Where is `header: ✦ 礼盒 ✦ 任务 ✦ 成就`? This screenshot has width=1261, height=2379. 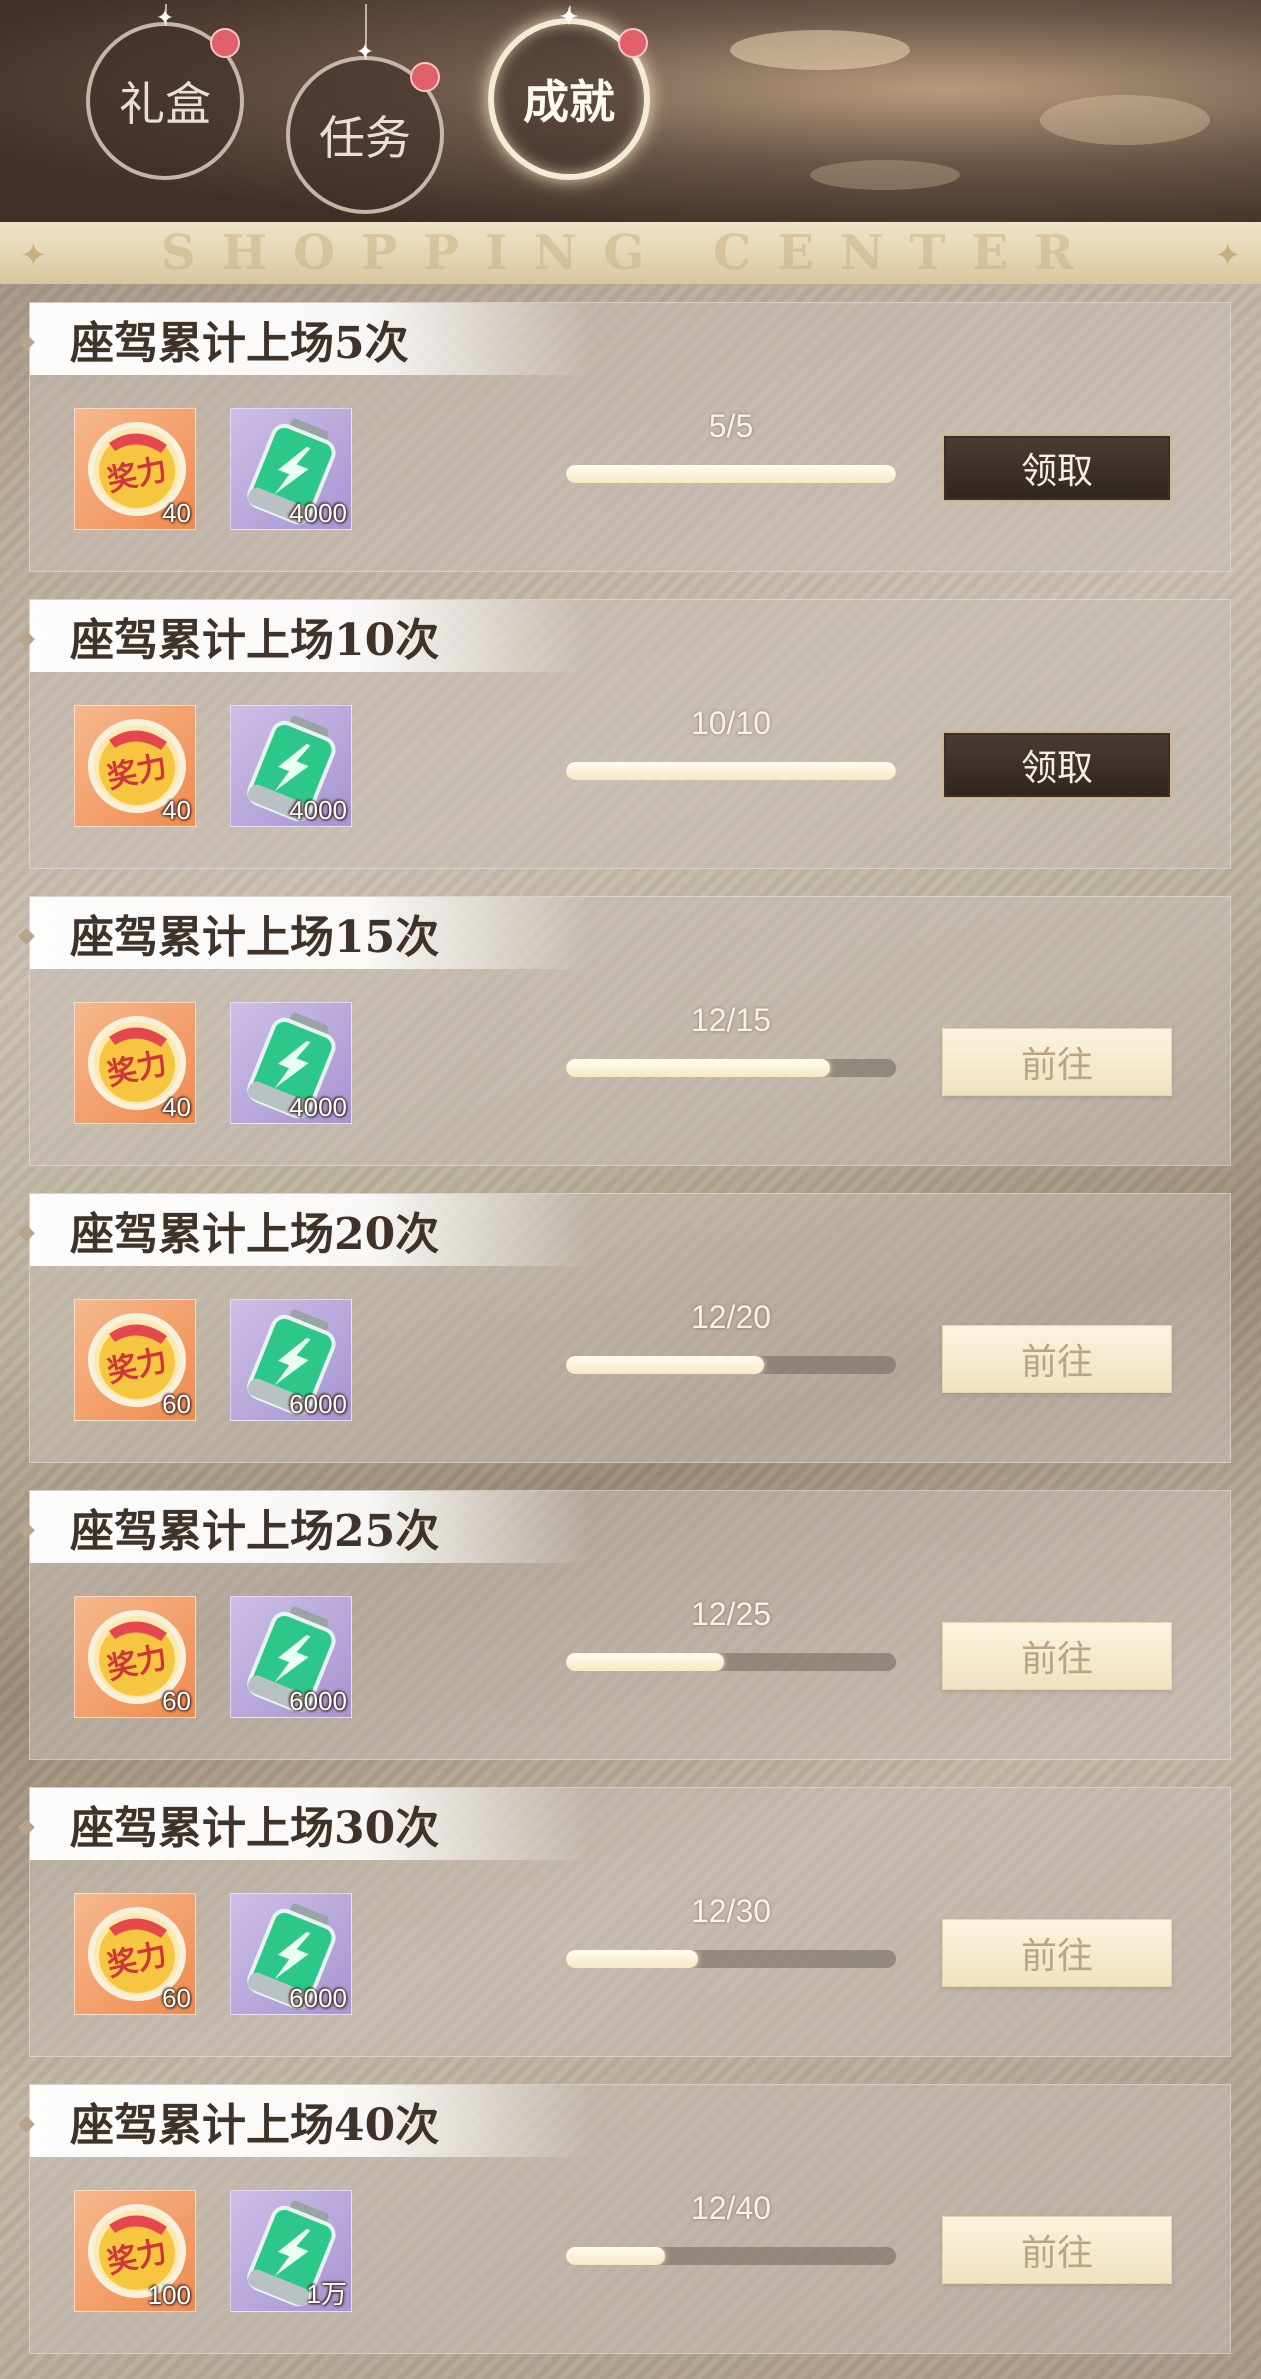
header: ✦ 礼盒 ✦ 任务 ✦ 成就 is located at coordinates (630, 111).